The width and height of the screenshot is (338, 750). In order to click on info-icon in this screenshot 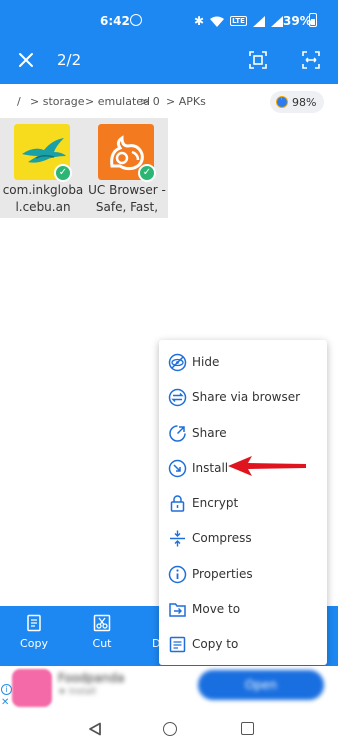, I will do `click(177, 574)`.